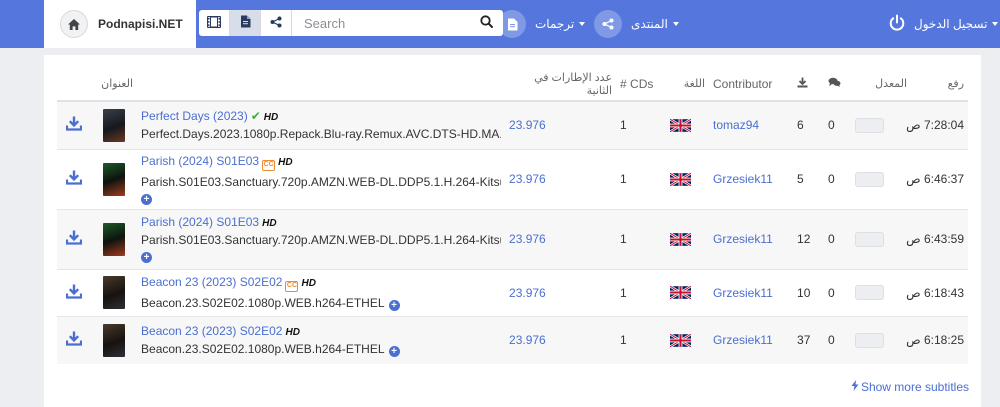 The width and height of the screenshot is (1000, 407). I want to click on upload-time: 6:43:59 ص, so click(935, 239).